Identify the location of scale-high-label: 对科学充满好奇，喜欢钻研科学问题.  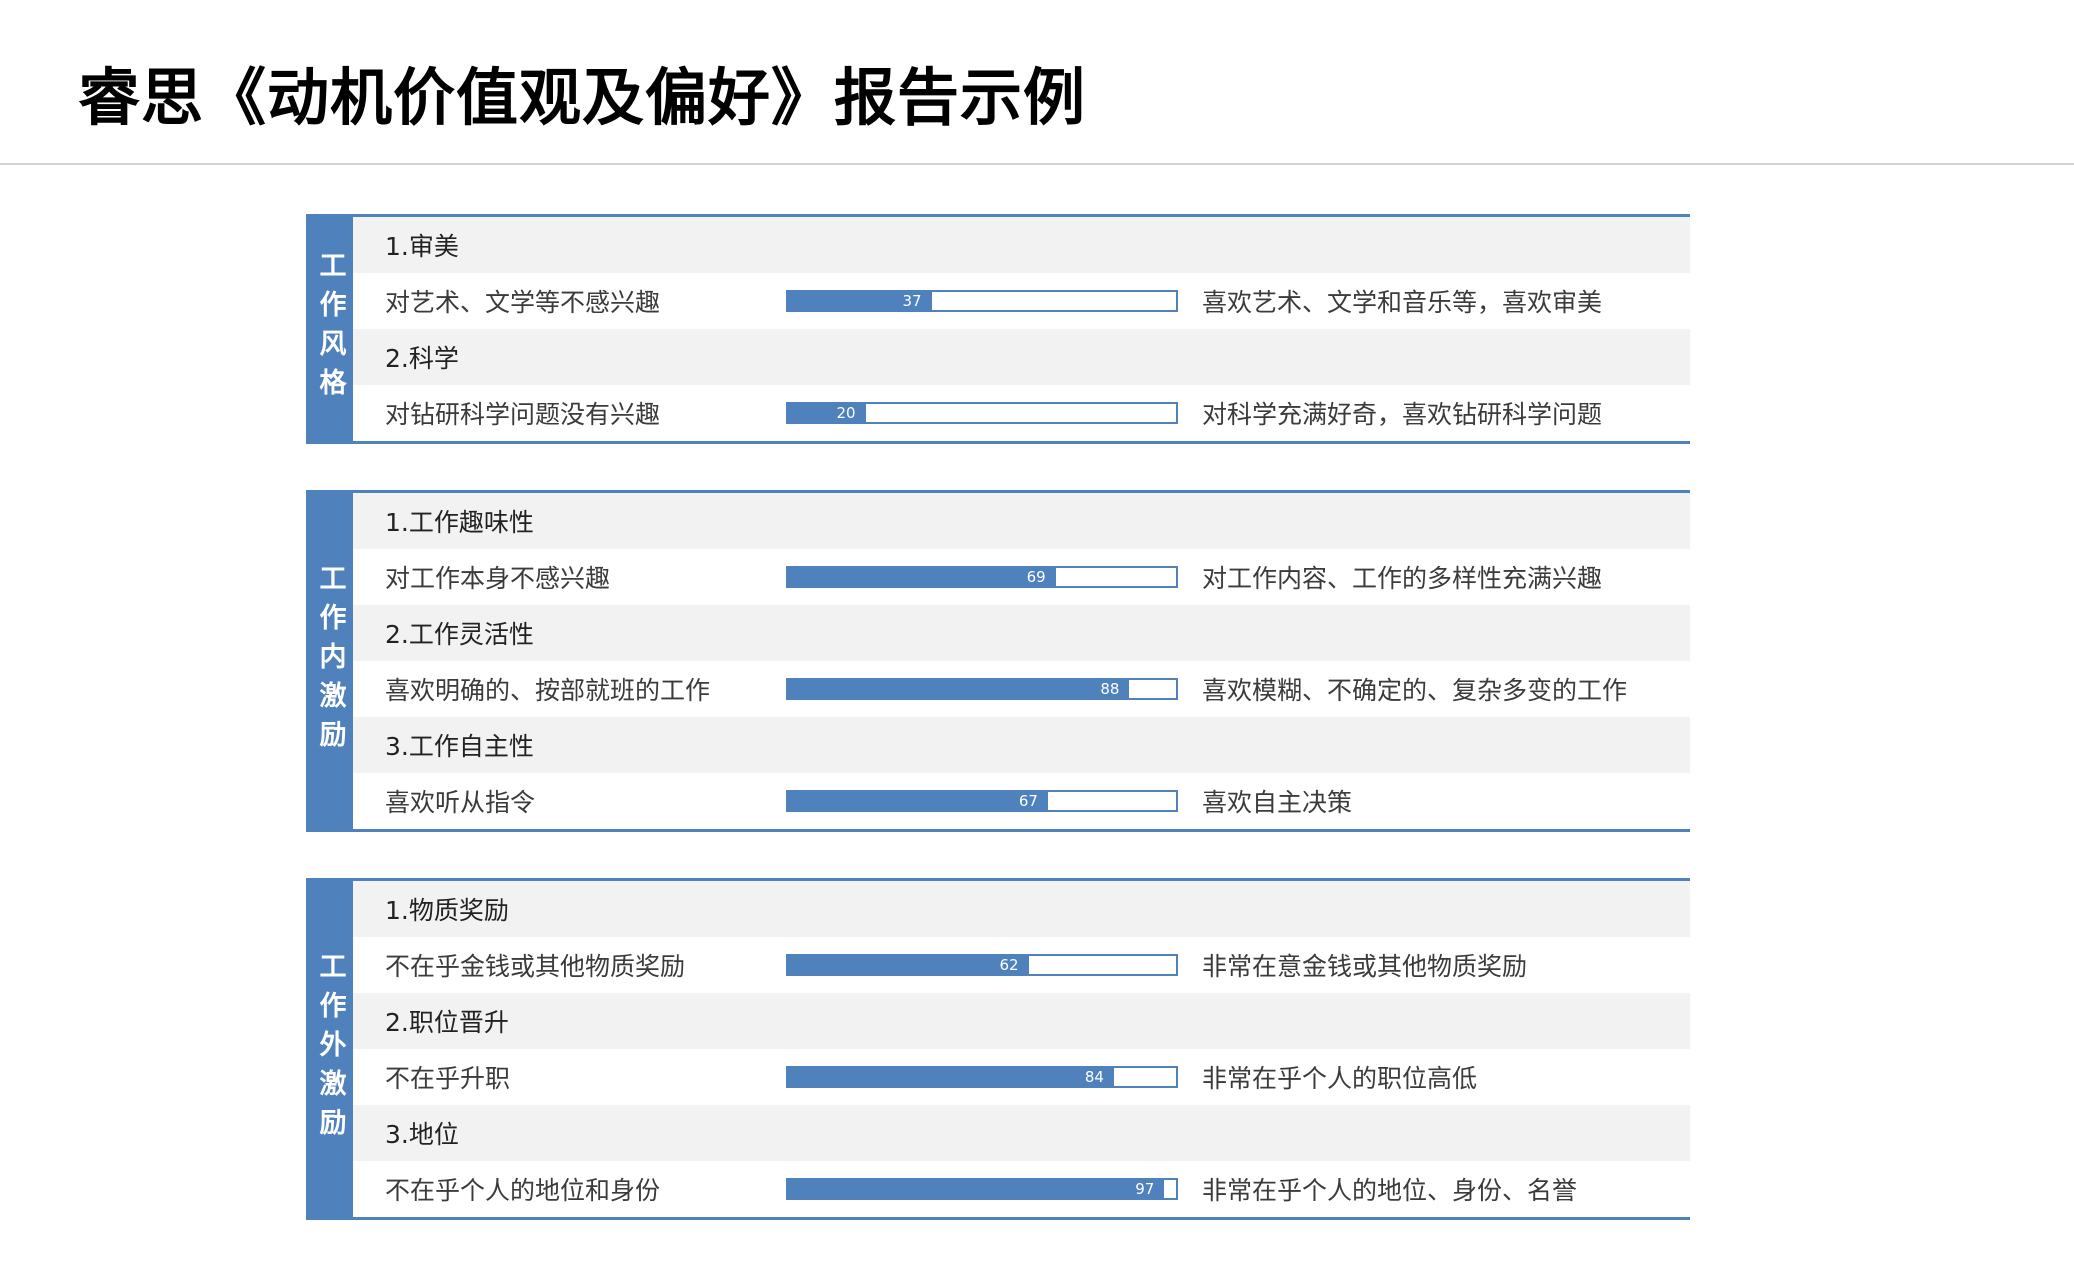
(1402, 414).